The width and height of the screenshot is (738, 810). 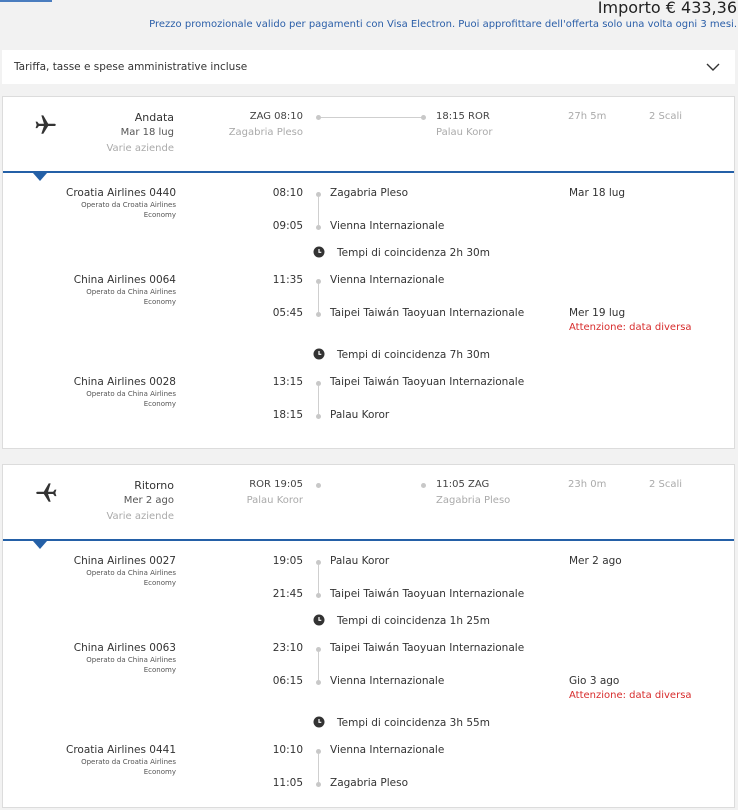 What do you see at coordinates (372, 117) in the screenshot?
I see `route-line` at bounding box center [372, 117].